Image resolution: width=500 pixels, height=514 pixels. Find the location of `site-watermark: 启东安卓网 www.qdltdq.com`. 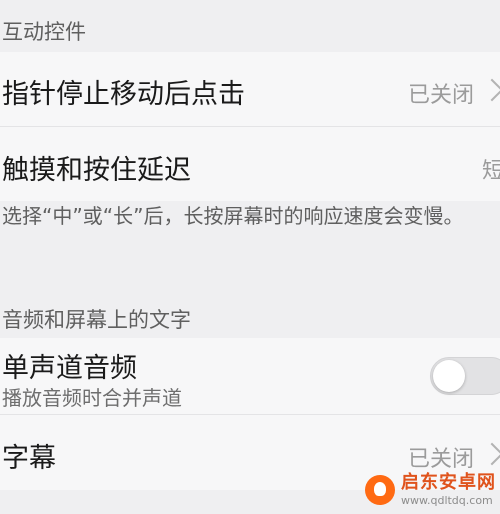

site-watermark: 启东安卓网 www.qdltdq.com is located at coordinates (430, 490).